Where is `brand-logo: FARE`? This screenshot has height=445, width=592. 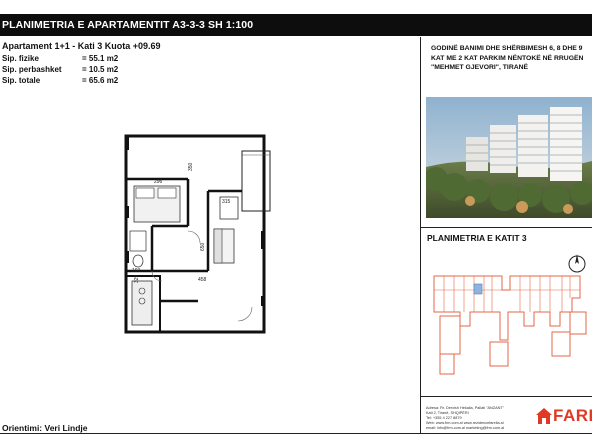 brand-logo: FARE is located at coordinates (563, 416).